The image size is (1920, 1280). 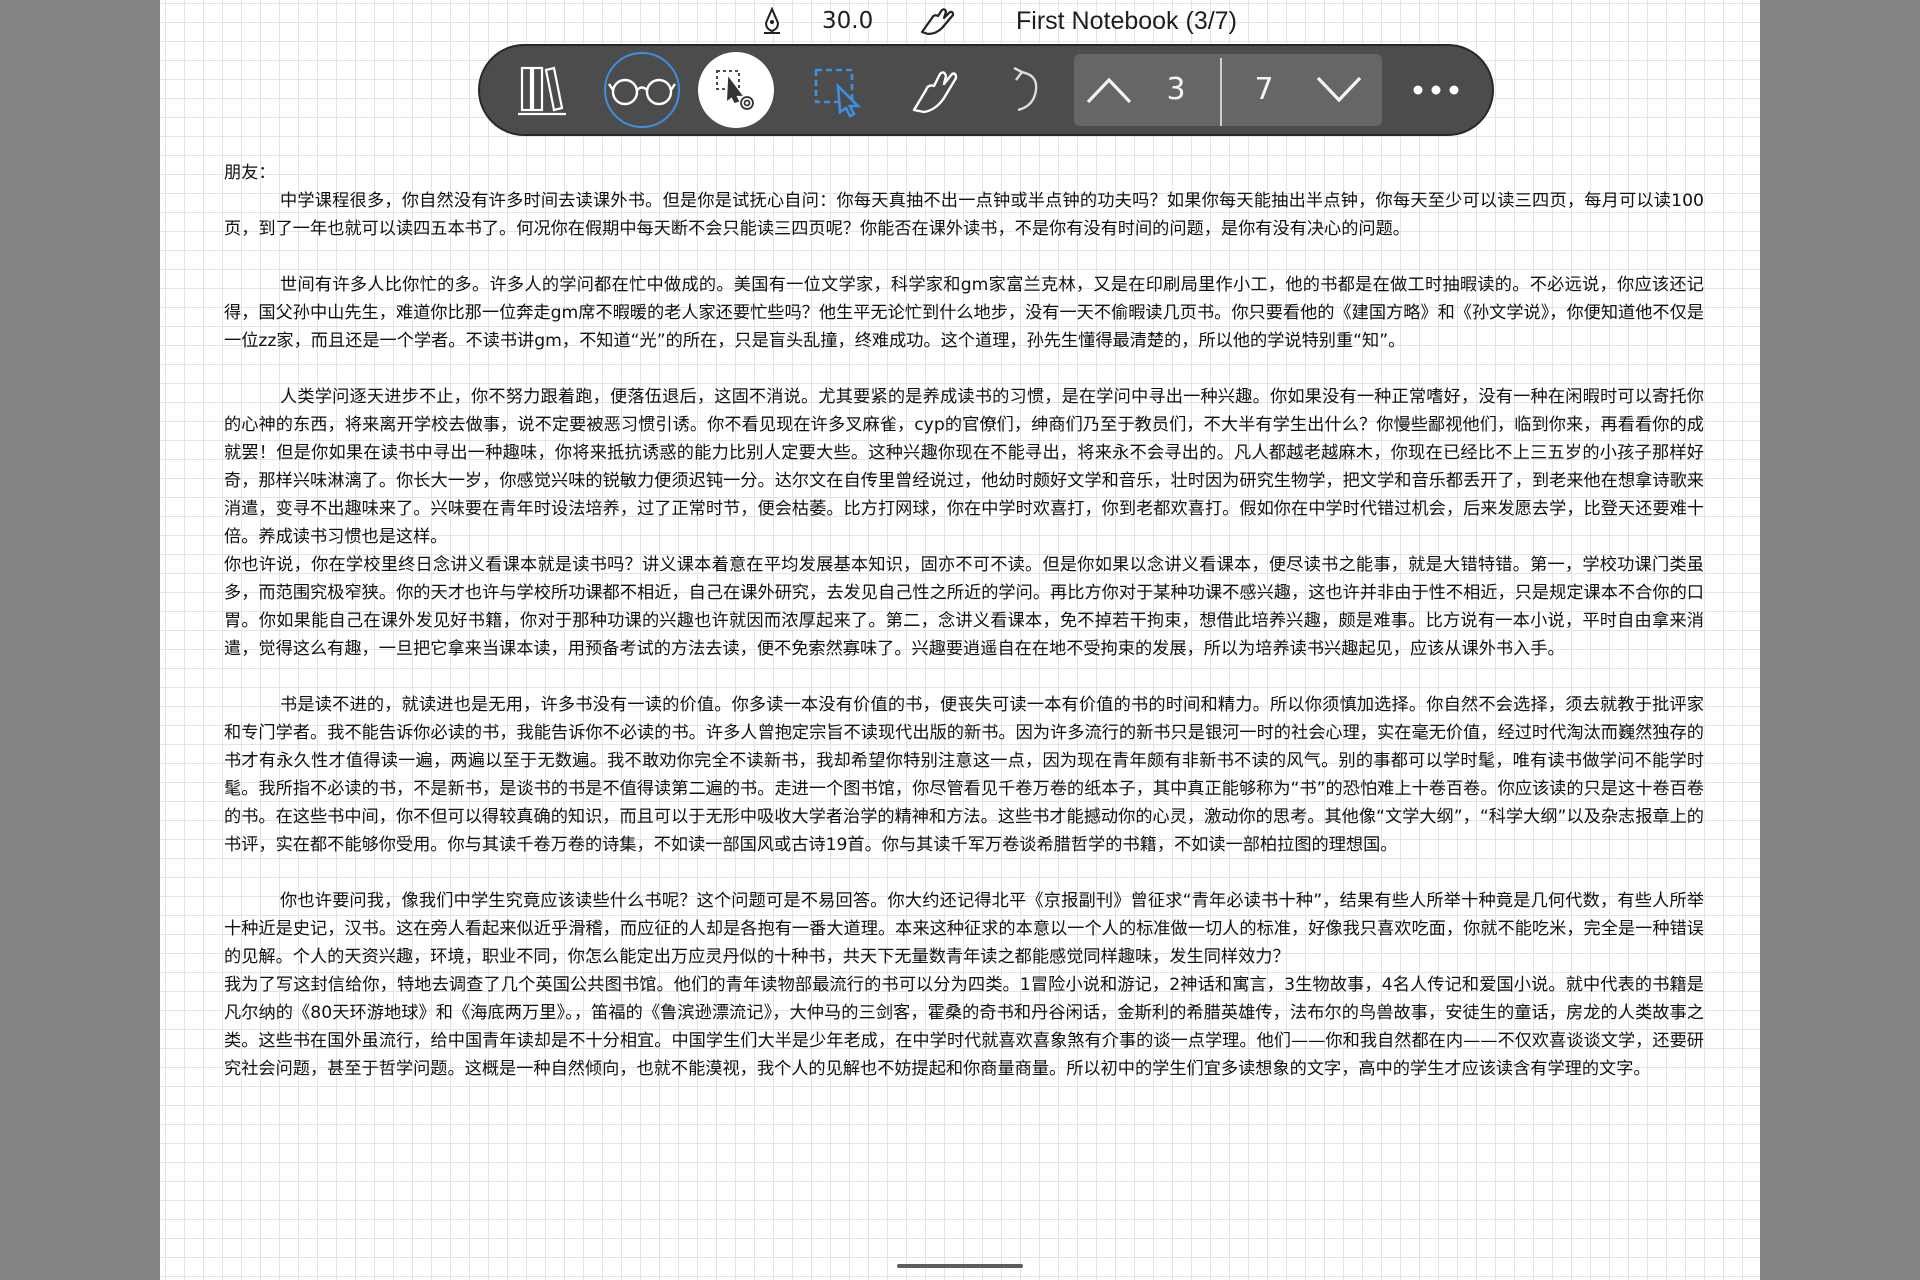 I want to click on read-mode-button, so click(x=642, y=90).